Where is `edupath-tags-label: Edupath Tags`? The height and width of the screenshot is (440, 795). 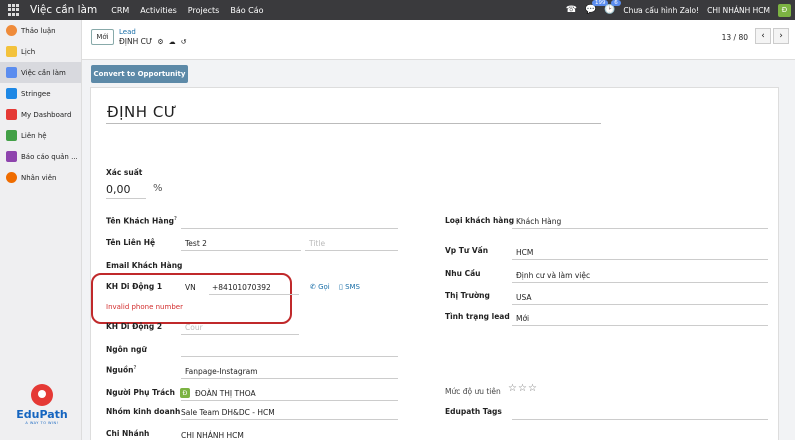 edupath-tags-label: Edupath Tags is located at coordinates (473, 411).